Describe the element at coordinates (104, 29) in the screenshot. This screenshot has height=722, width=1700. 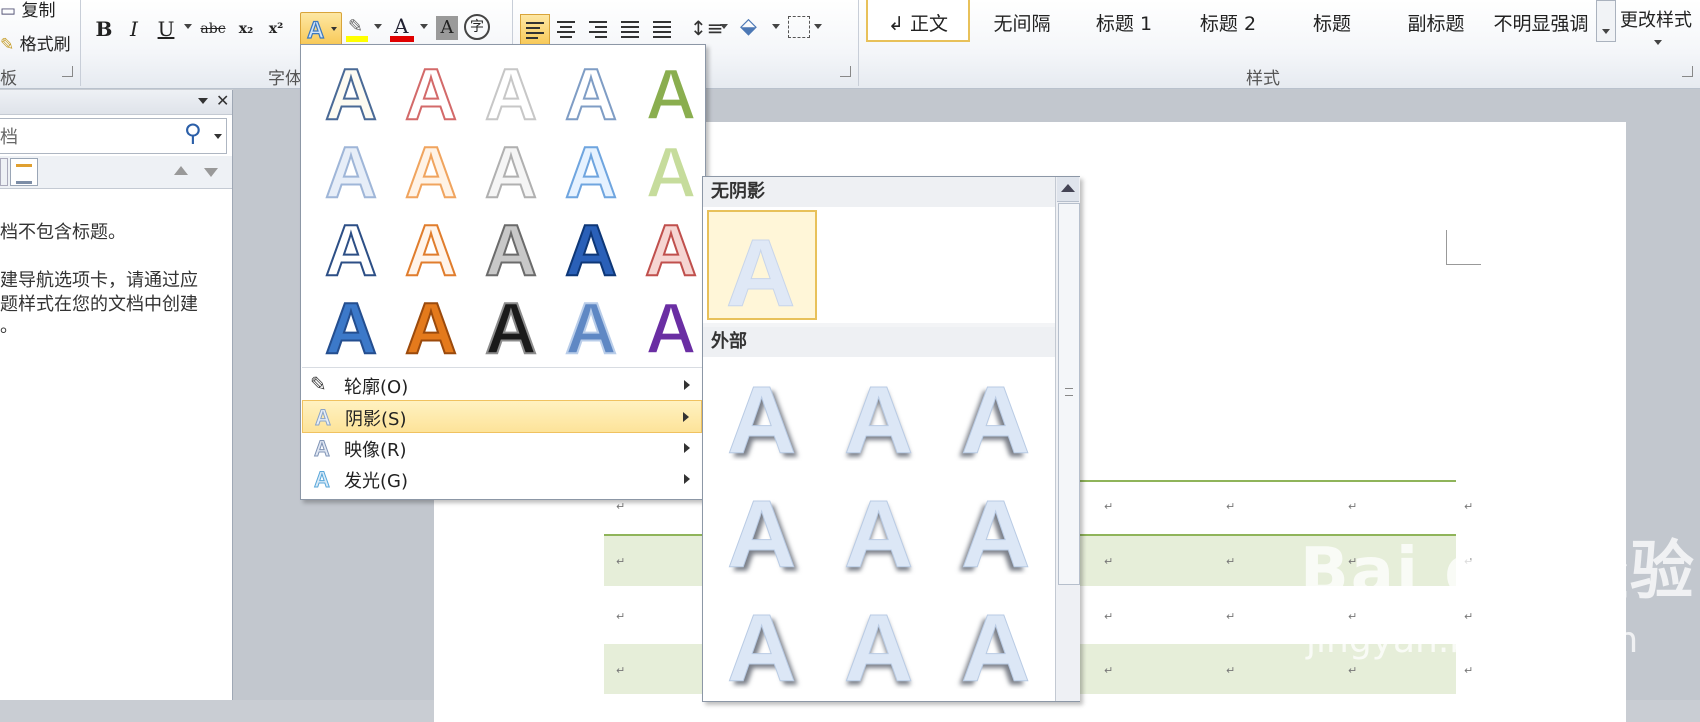
I see `bold-button: B` at that location.